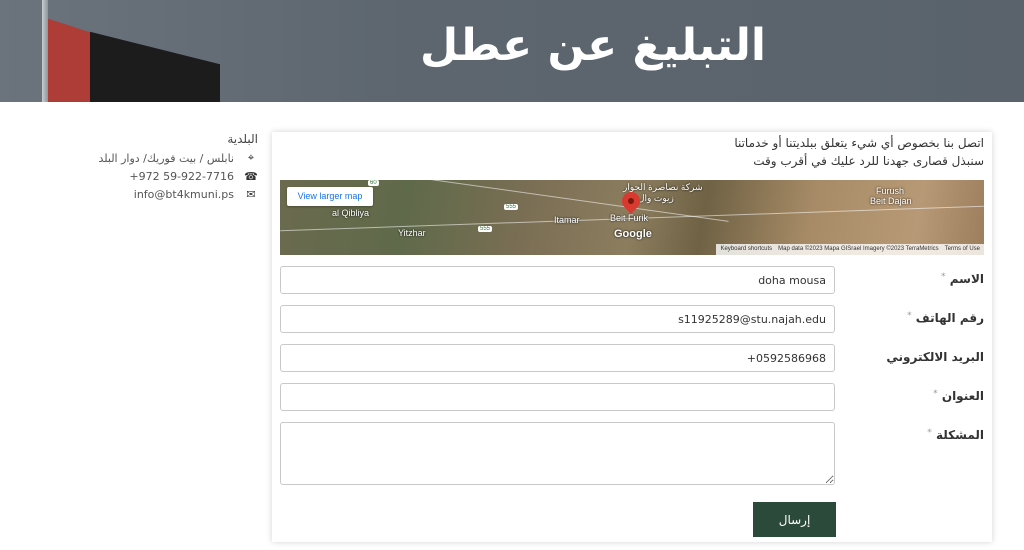  What do you see at coordinates (373, 183) in the screenshot?
I see `road-shield-60: 60` at bounding box center [373, 183].